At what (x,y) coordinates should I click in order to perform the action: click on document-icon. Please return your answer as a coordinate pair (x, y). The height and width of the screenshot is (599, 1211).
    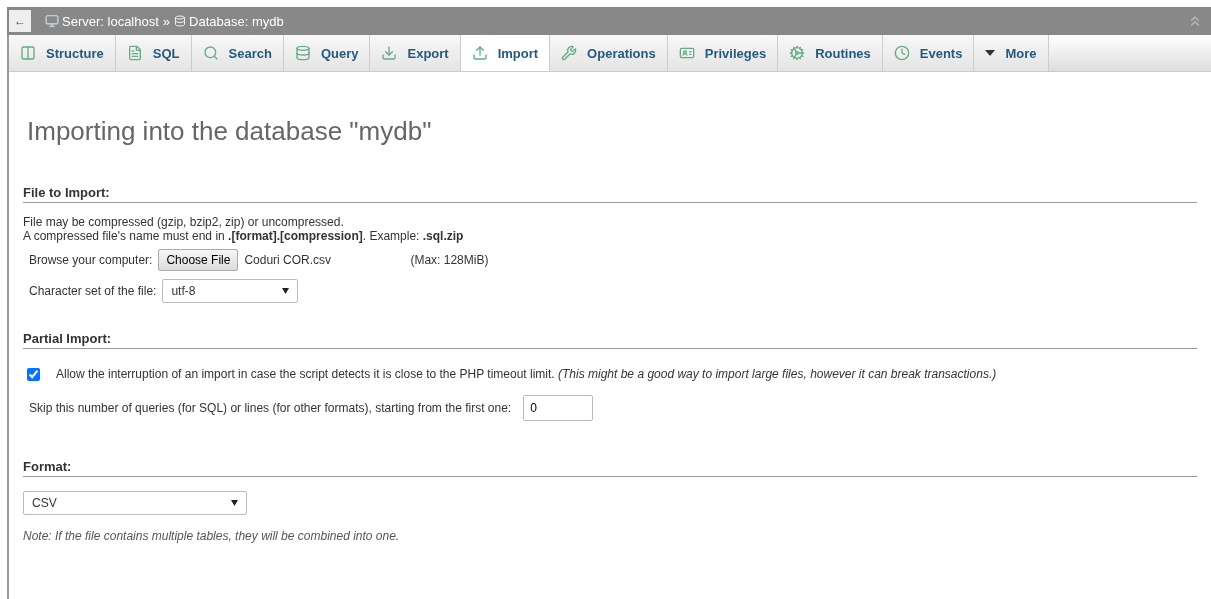
    Looking at the image, I should click on (134, 53).